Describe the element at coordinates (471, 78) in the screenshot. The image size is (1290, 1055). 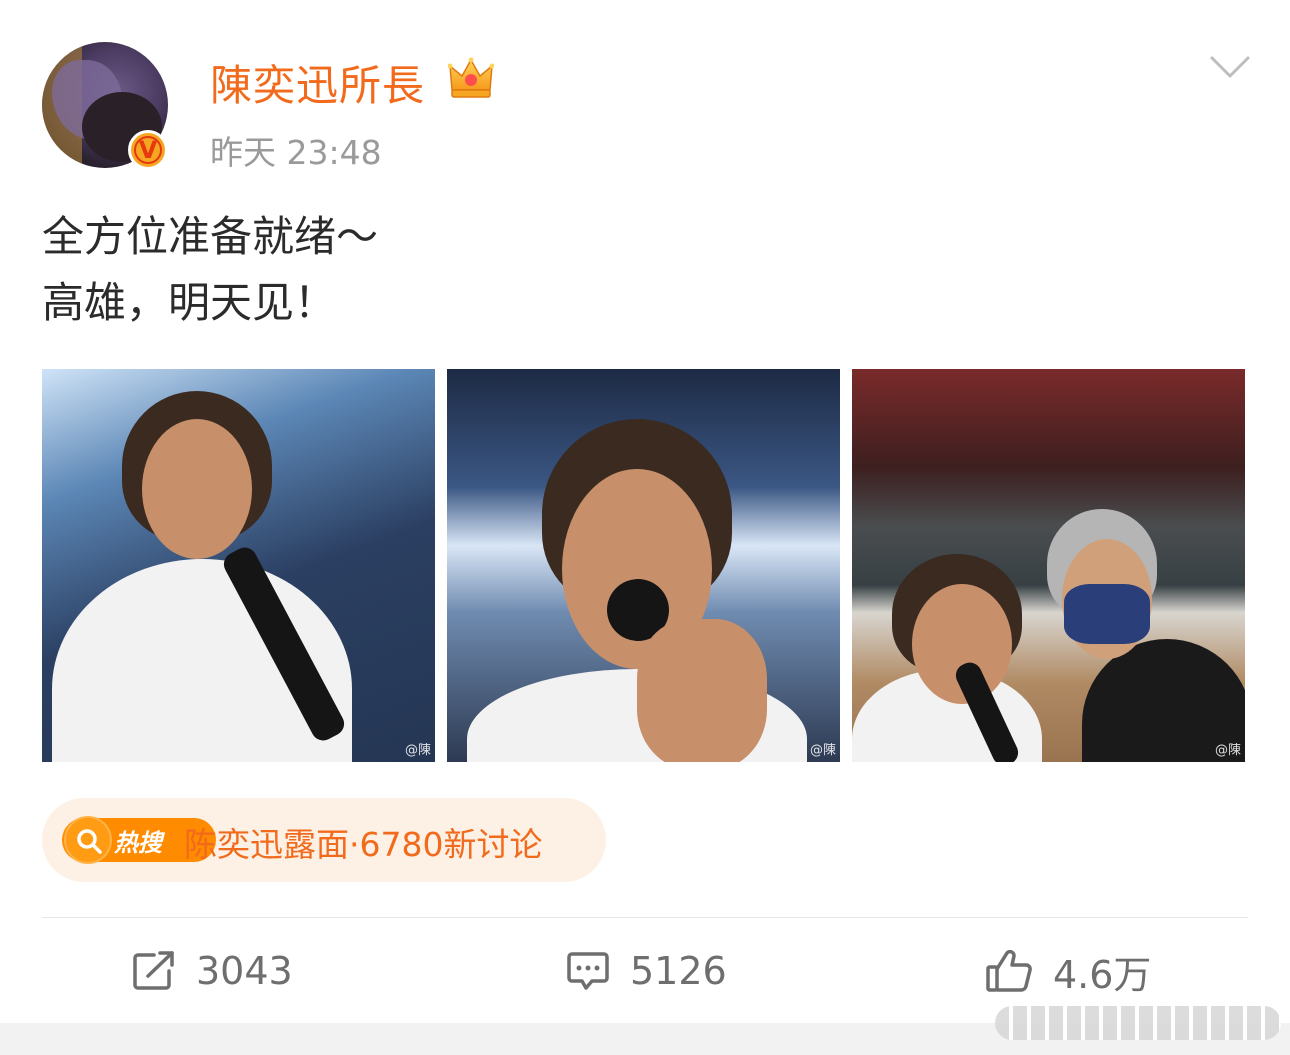
I see `crown-icon` at that location.